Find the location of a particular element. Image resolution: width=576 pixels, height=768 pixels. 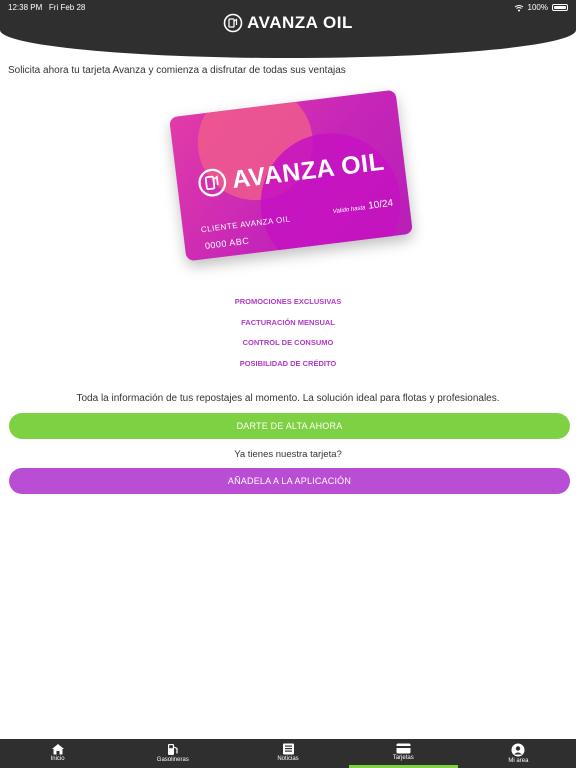

status-right: 100% is located at coordinates (541, 7).